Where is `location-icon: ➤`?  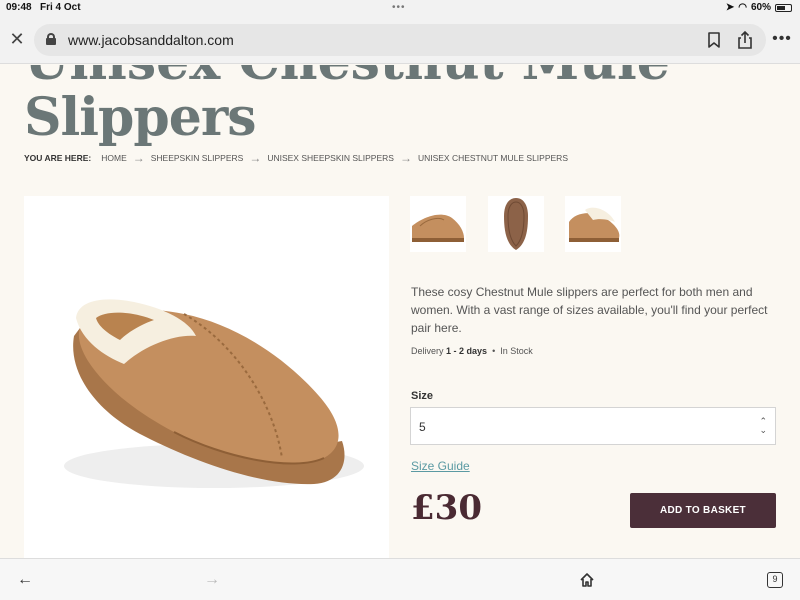
location-icon: ➤ is located at coordinates (730, 7).